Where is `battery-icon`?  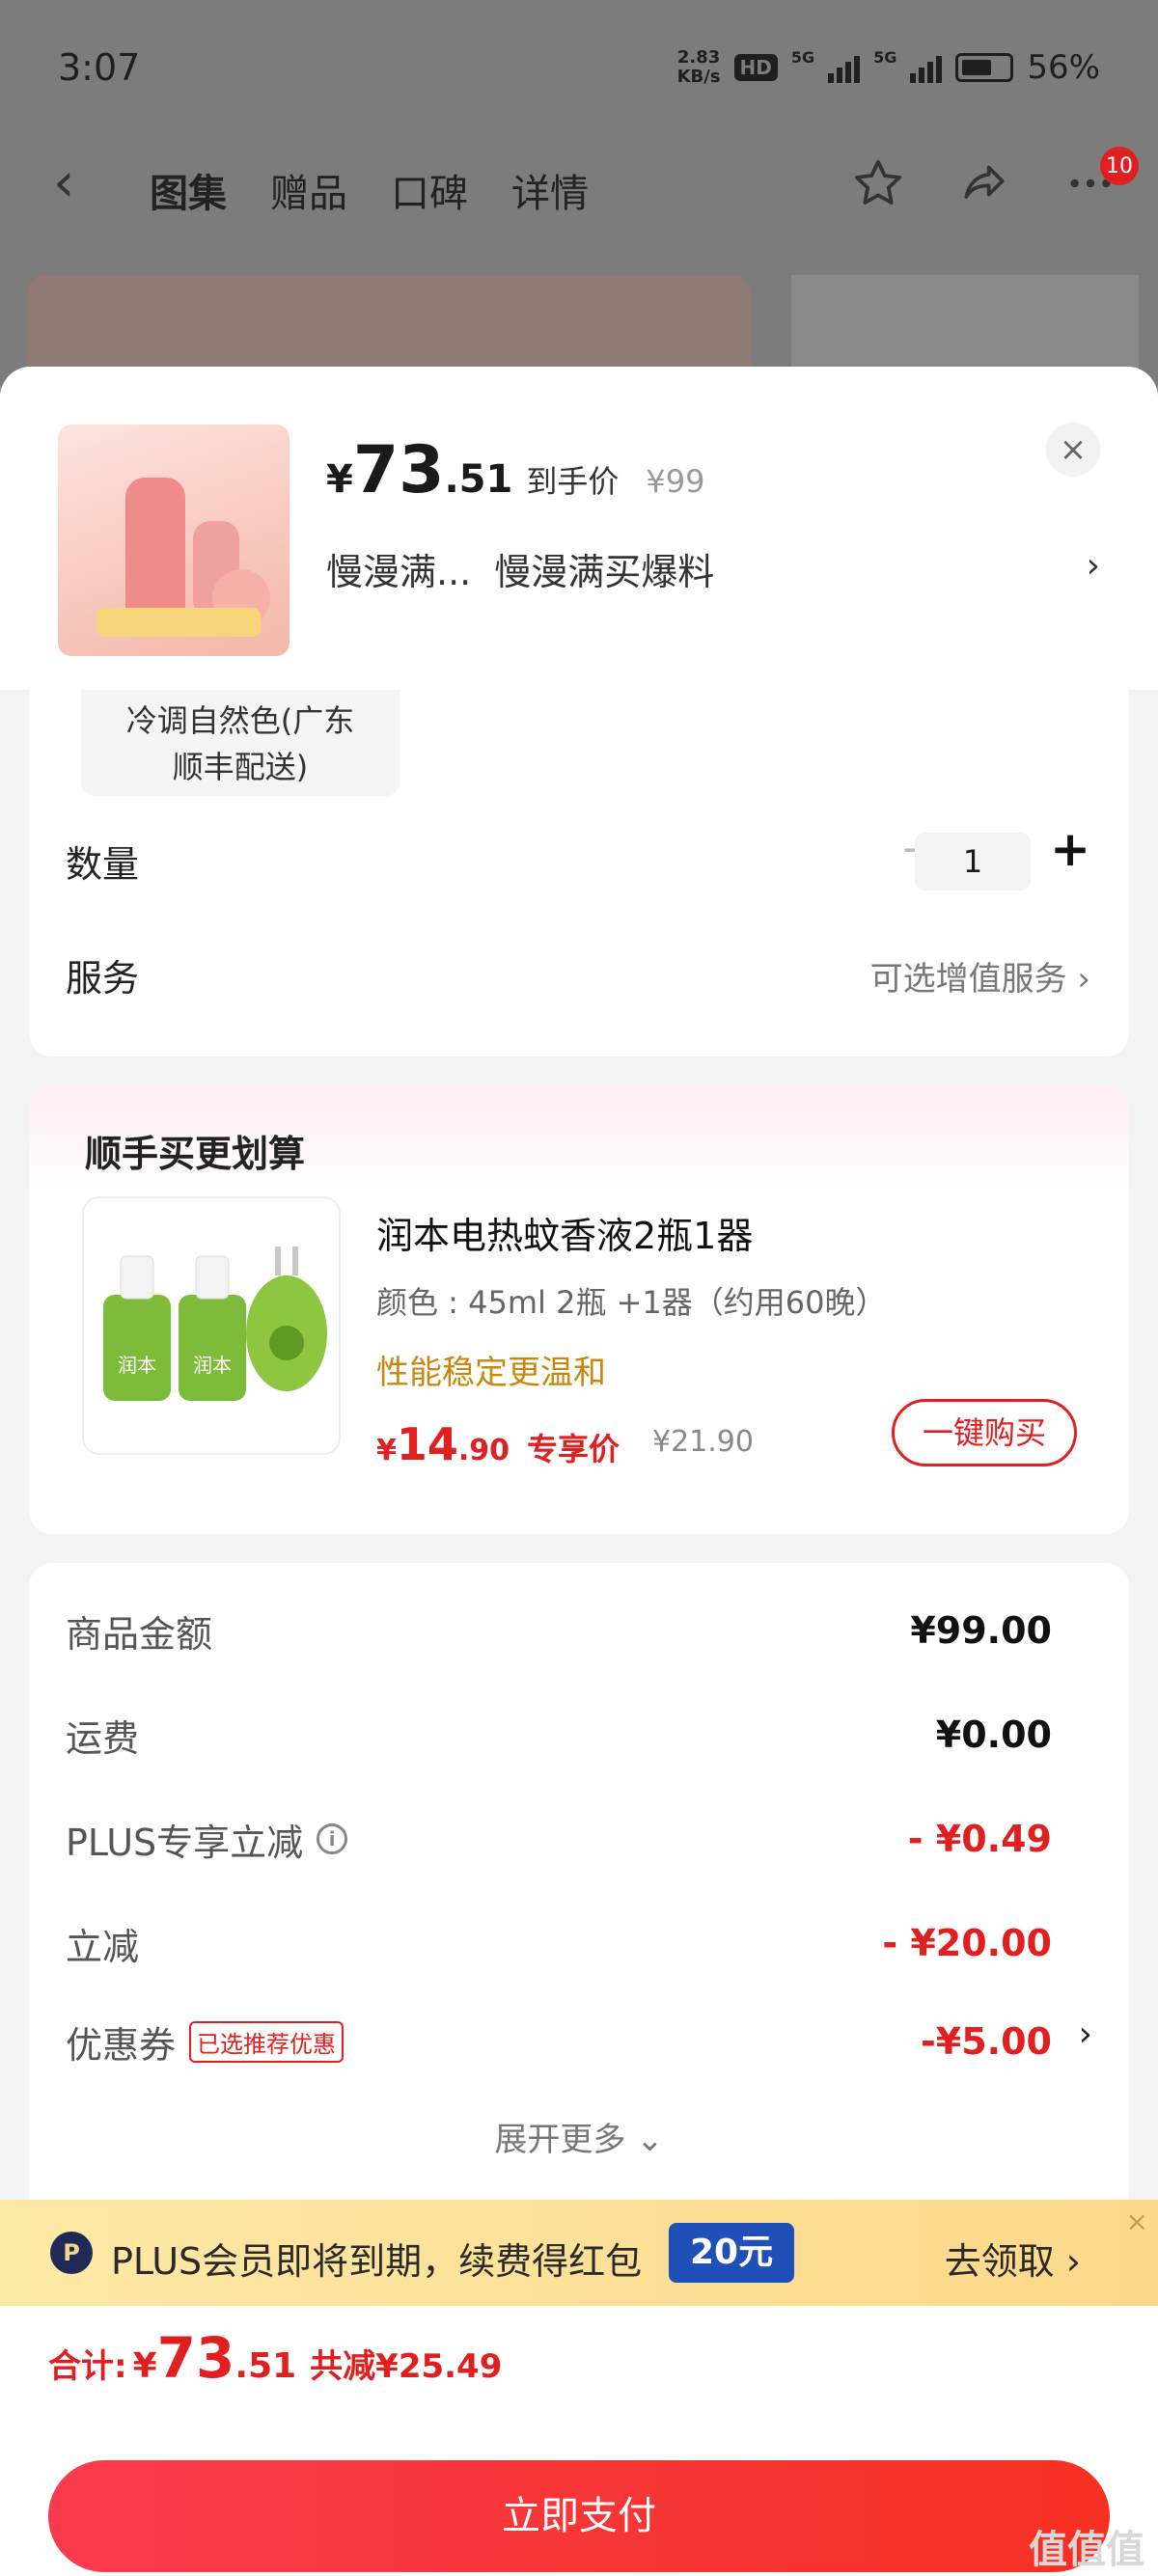
battery-icon is located at coordinates (984, 67).